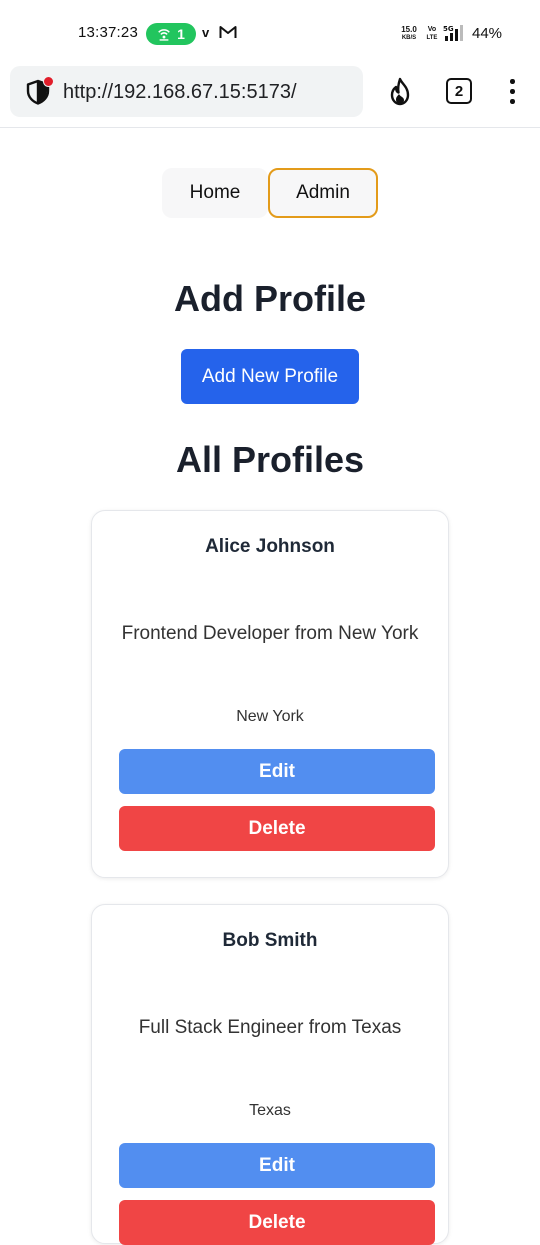 This screenshot has height=1245, width=540. Describe the element at coordinates (206, 32) in the screenshot. I see `carrier-v-icon: v` at that location.